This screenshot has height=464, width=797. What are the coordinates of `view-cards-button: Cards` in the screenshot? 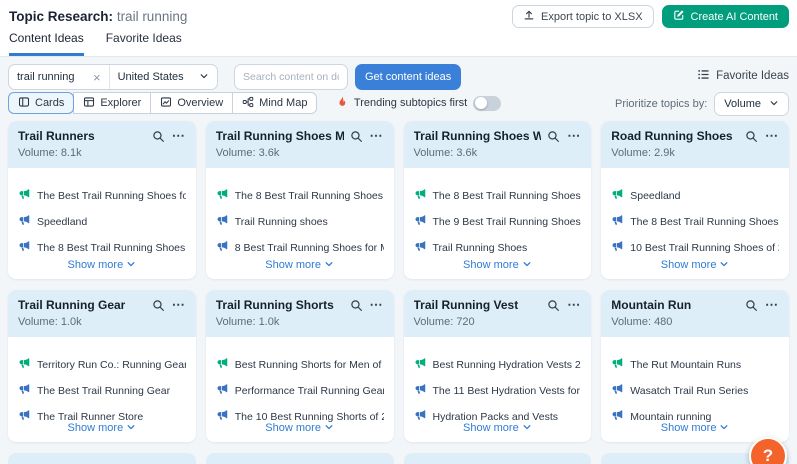 It's located at (41, 103).